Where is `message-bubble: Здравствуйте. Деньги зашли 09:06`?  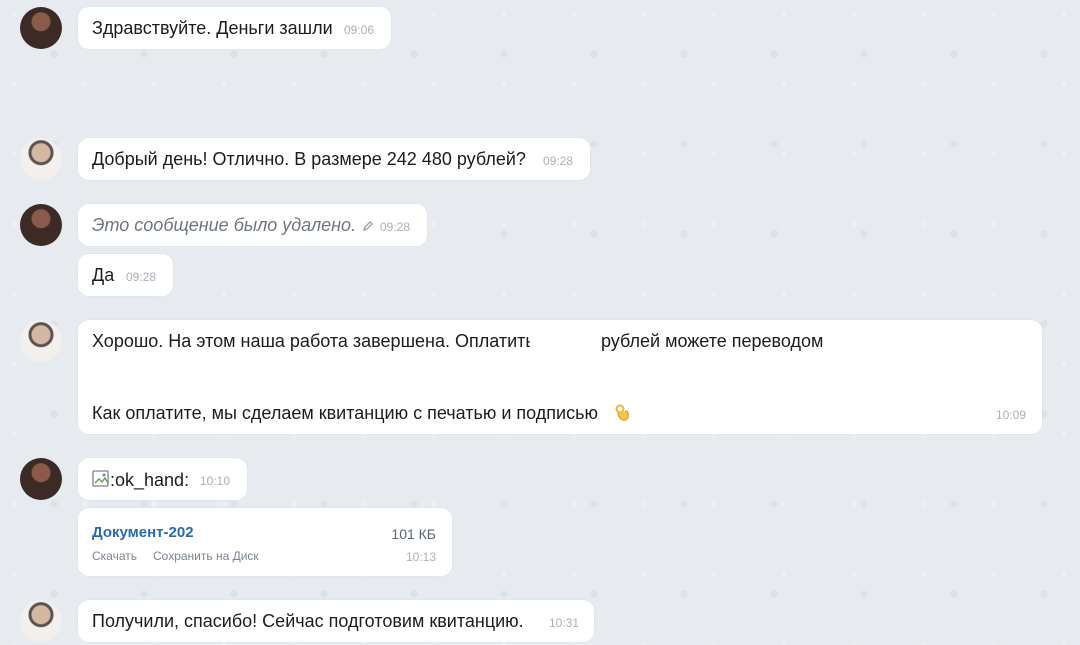 message-bubble: Здравствуйте. Деньги зашли 09:06 is located at coordinates (234, 28).